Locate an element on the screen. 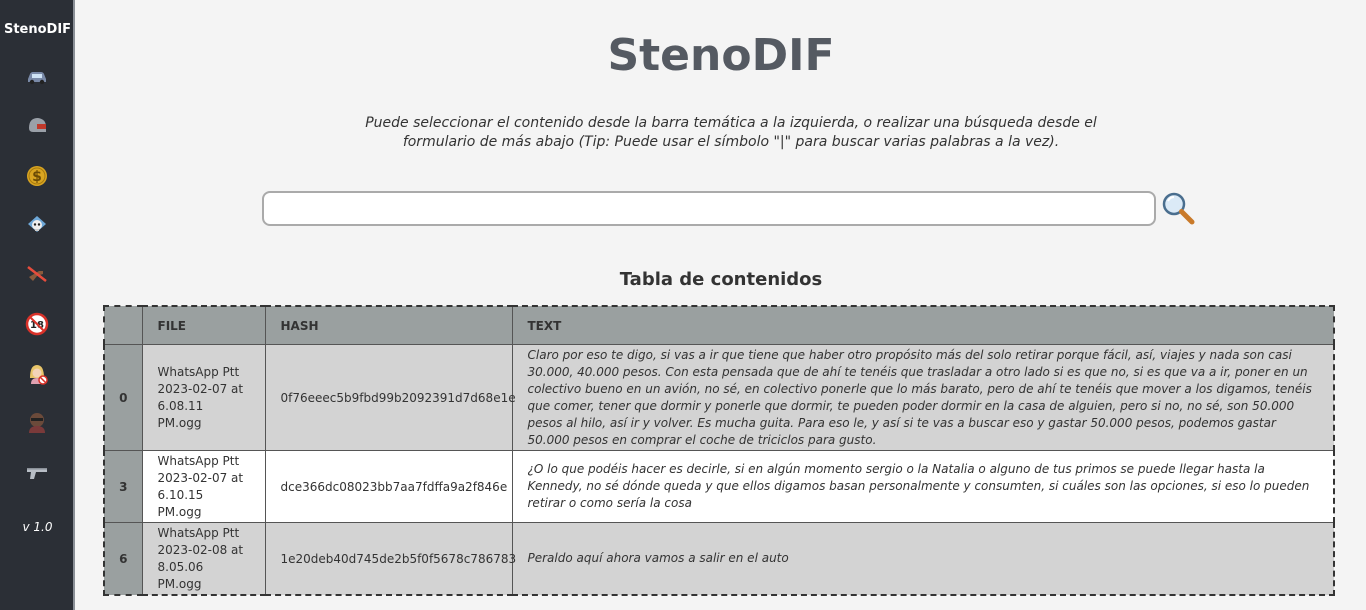 Image resolution: width=1366 pixels, height=610 pixels. file-name-line: 6.08.11 PM.ogg is located at coordinates (180, 414).